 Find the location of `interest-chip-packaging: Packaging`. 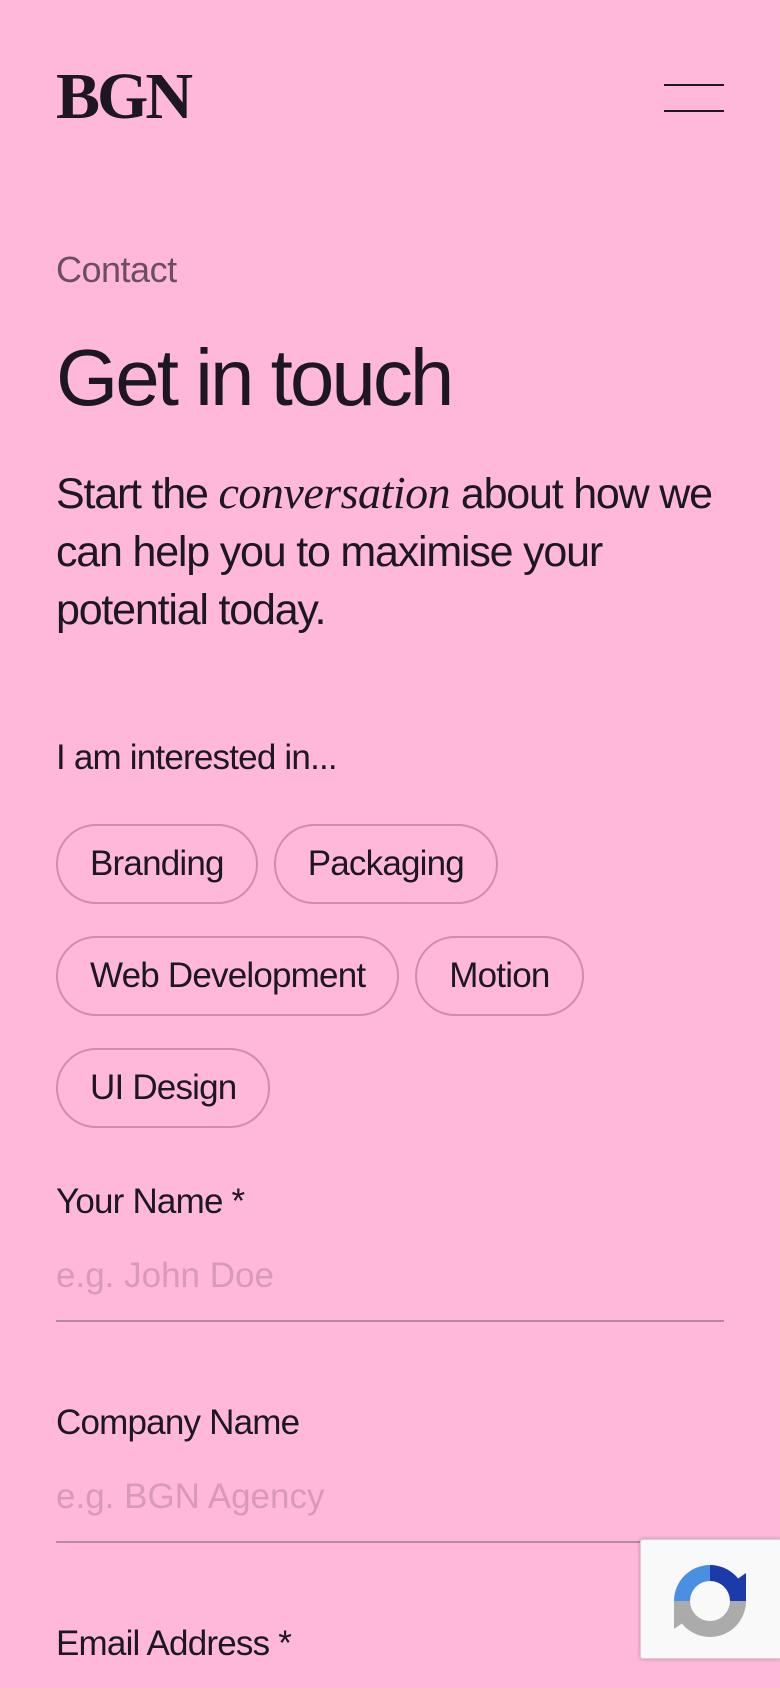

interest-chip-packaging: Packaging is located at coordinates (385, 864).